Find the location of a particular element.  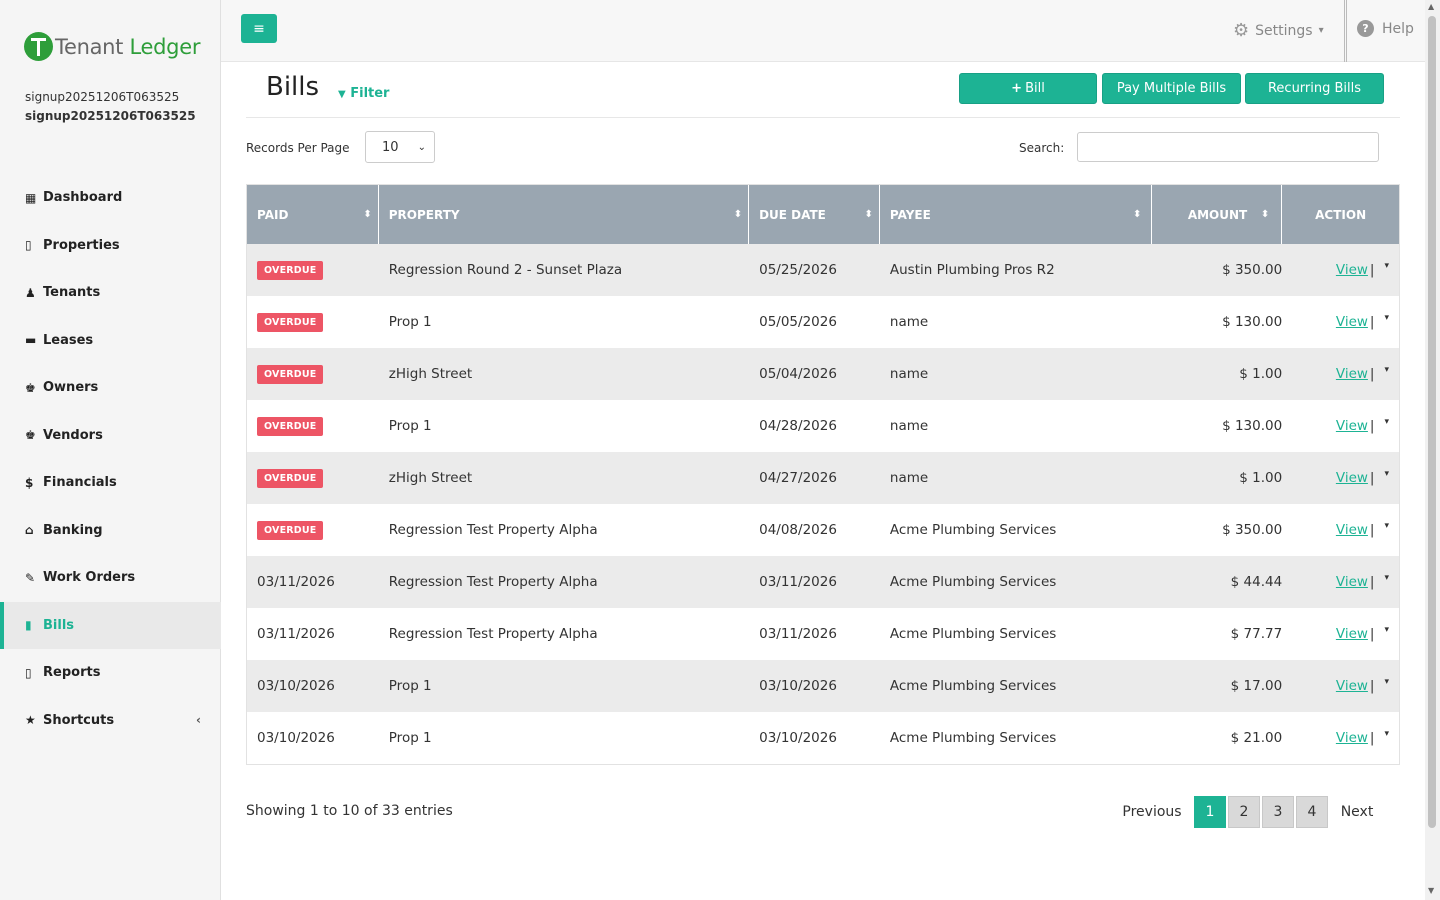

cell-due-date: 03/10/2026 is located at coordinates (798, 686).